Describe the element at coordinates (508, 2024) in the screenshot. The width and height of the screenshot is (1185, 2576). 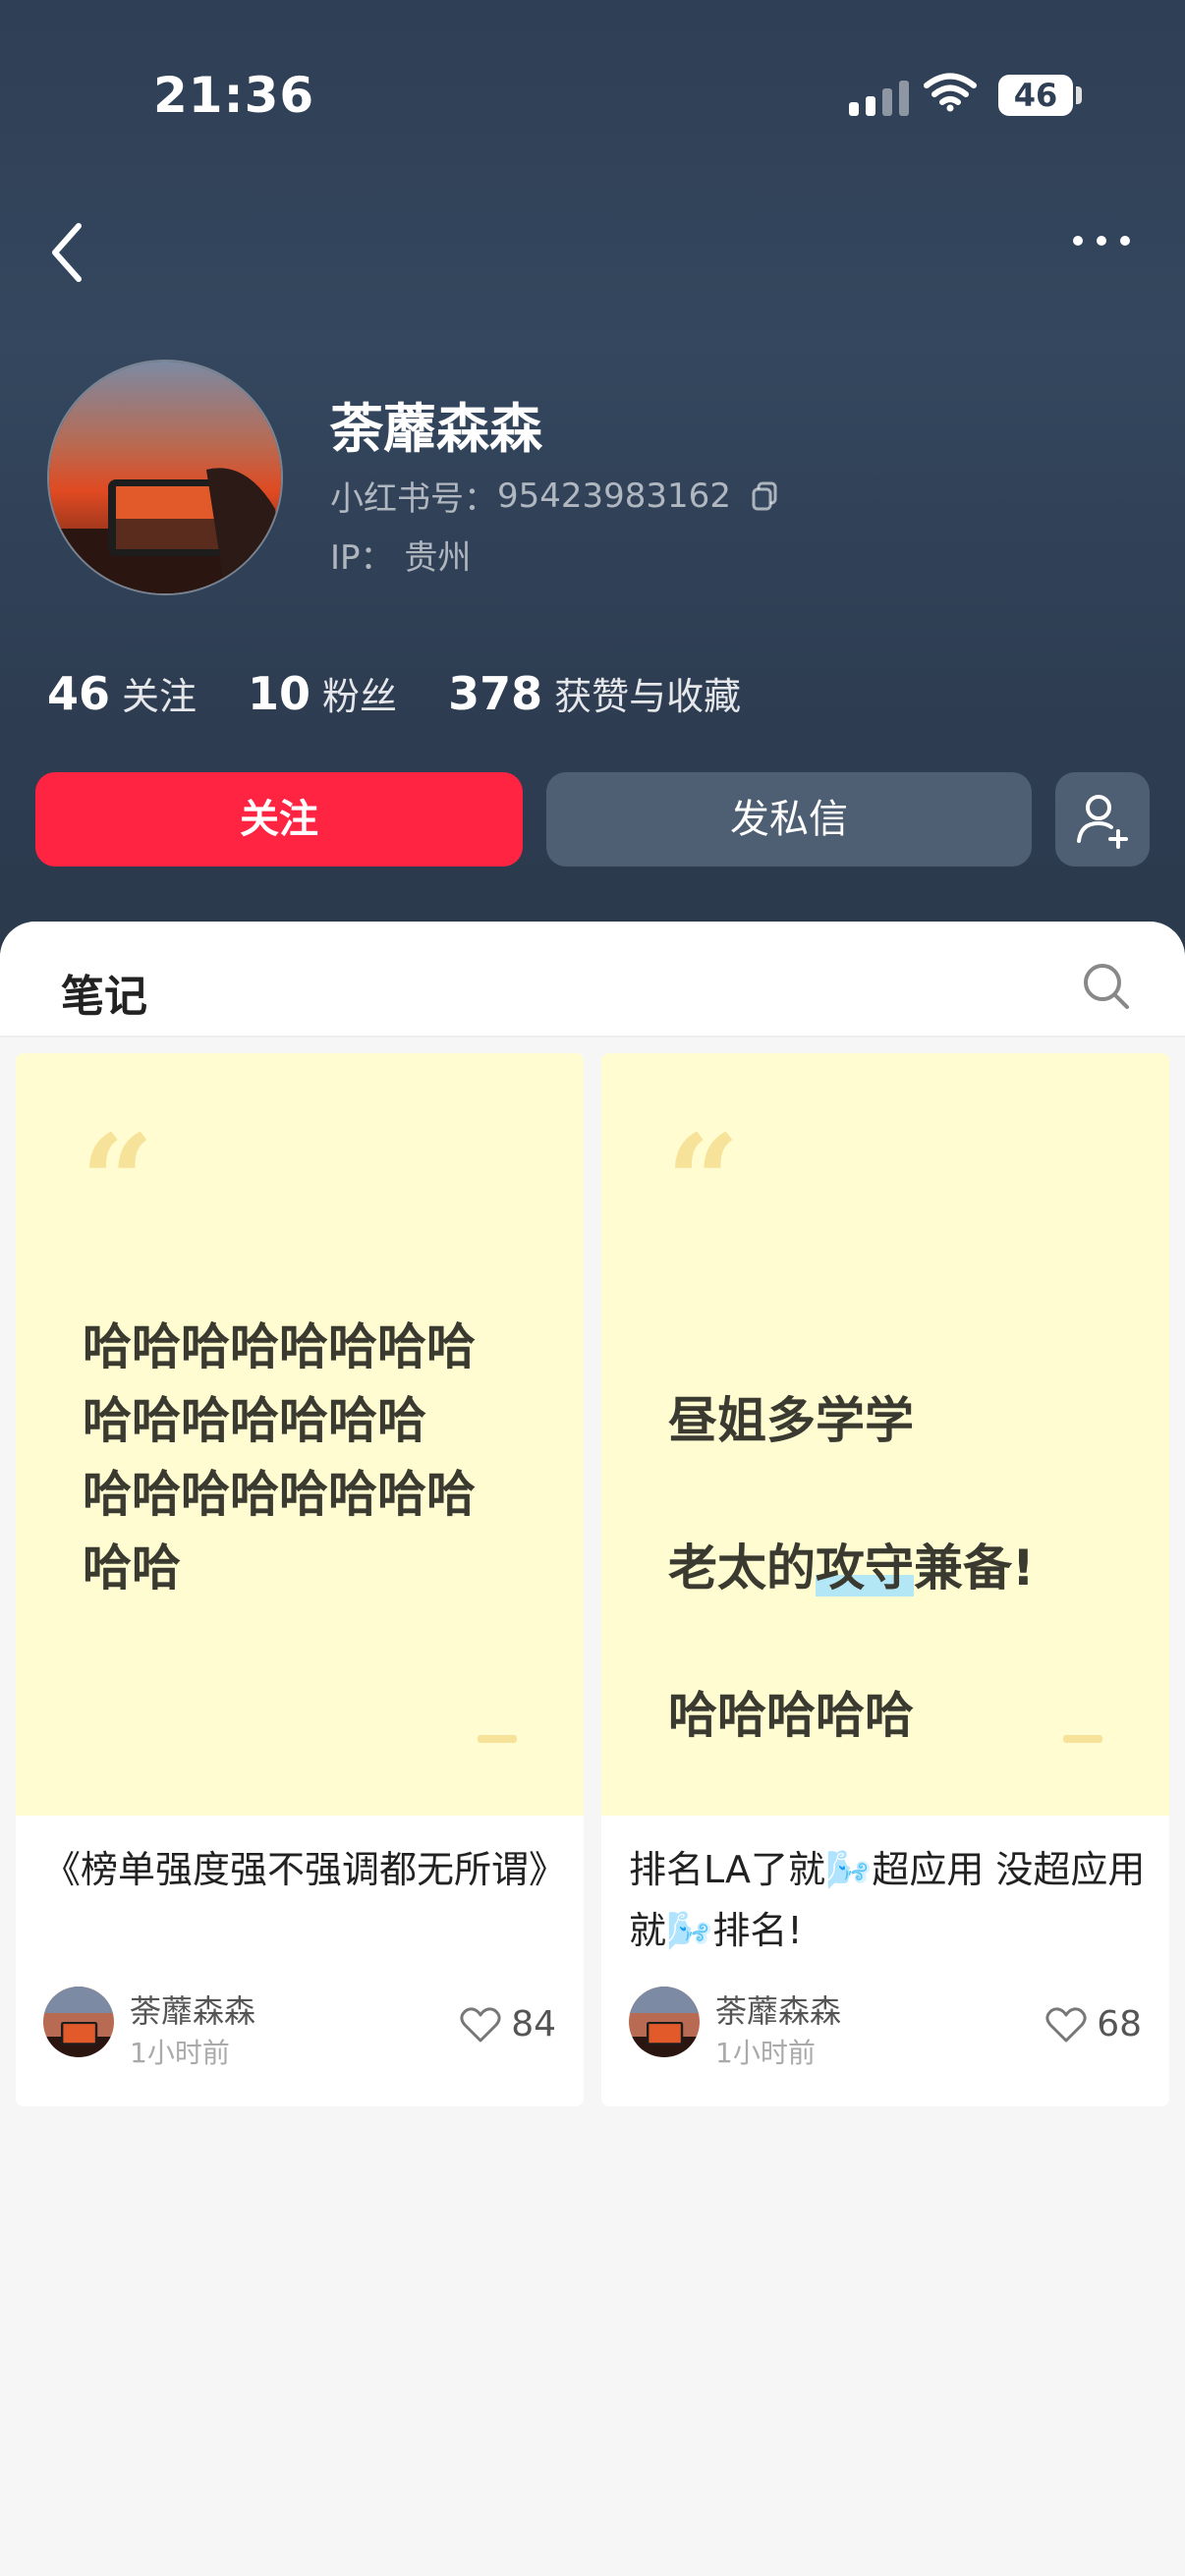
I see `like-button: 84` at that location.